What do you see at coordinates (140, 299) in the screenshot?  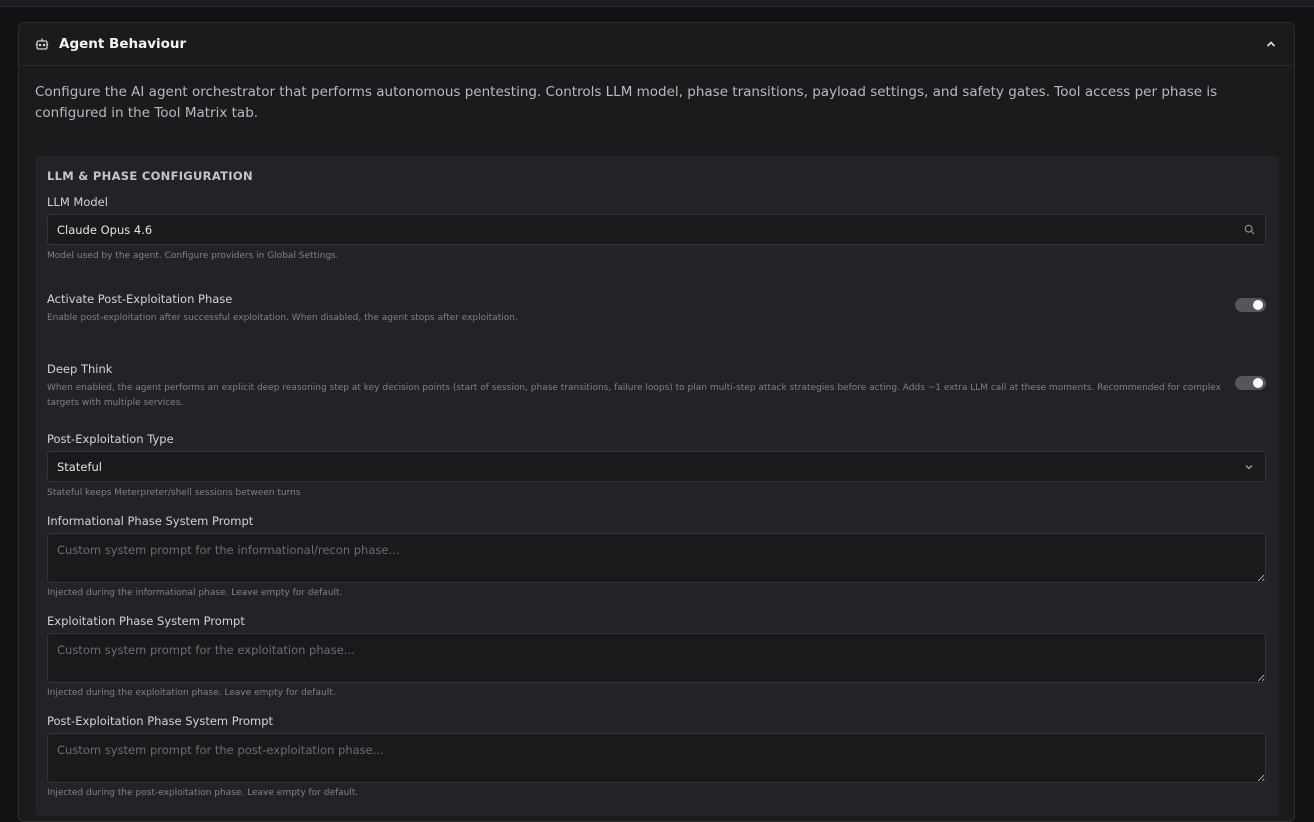 I see `post-exploitation-toggle-label: Activate Post-Exploitation Phase` at bounding box center [140, 299].